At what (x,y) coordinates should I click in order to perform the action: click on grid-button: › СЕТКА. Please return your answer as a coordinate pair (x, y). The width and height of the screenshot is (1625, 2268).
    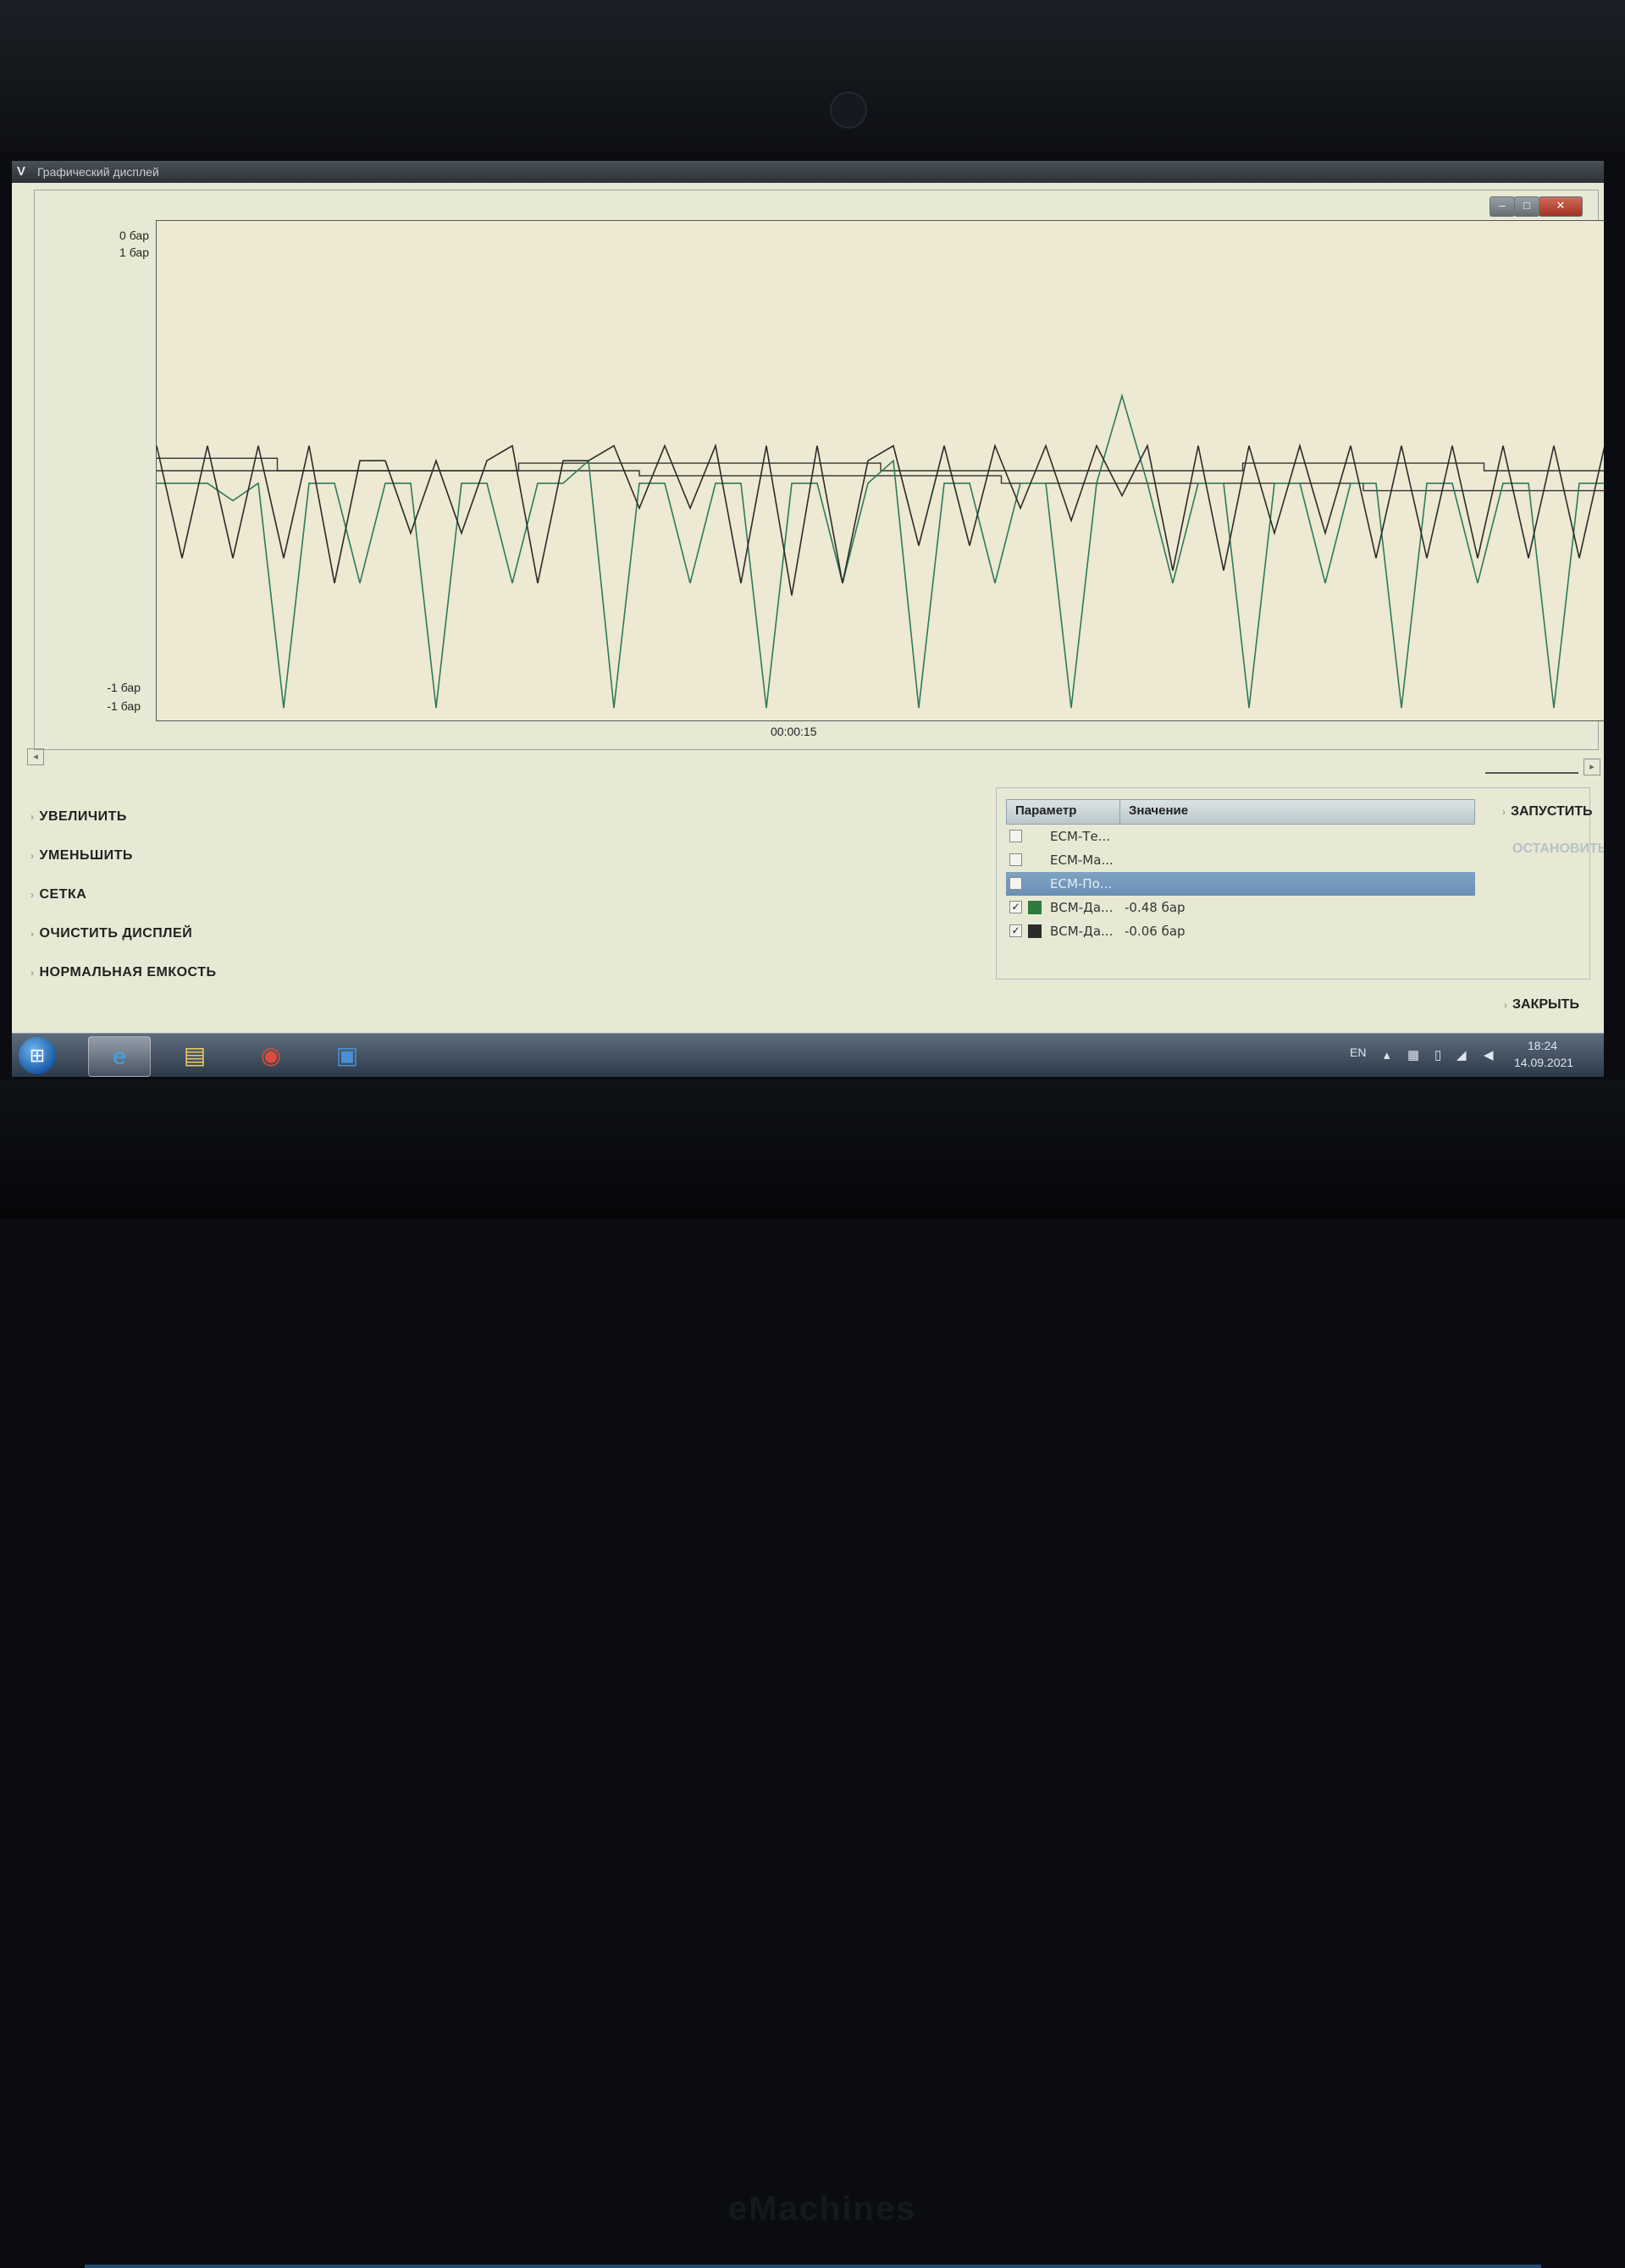
    Looking at the image, I should click on (58, 894).